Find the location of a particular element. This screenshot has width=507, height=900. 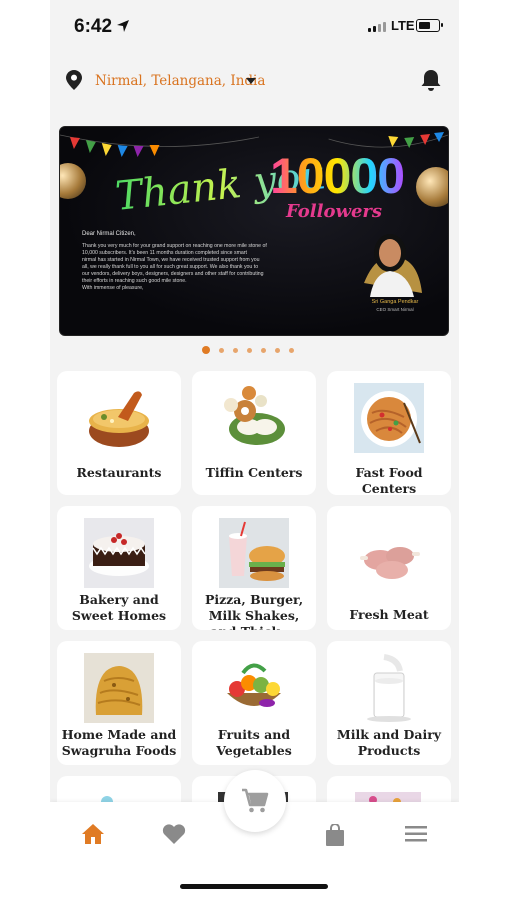

banner-followers: Followers is located at coordinates (334, 211).